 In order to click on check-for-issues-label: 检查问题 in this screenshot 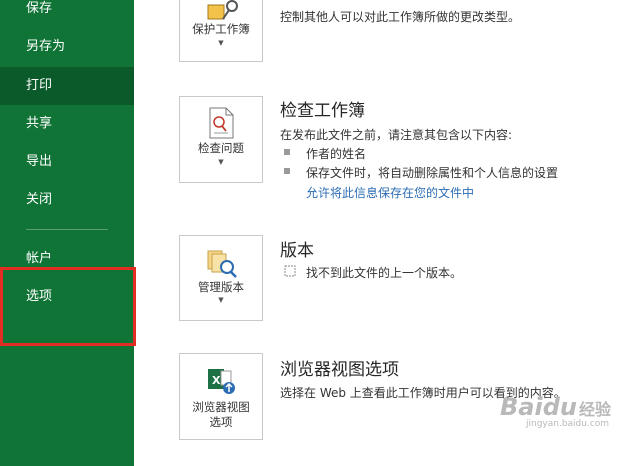, I will do `click(221, 148)`.